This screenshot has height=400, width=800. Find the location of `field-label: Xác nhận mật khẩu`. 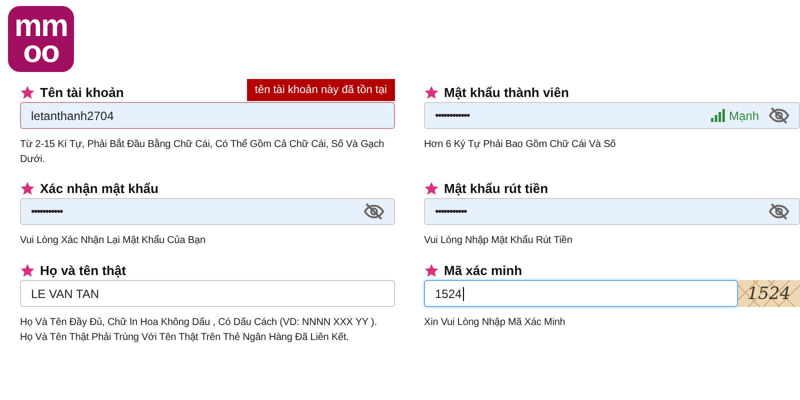

field-label: Xác nhận mật khẩu is located at coordinates (99, 188).